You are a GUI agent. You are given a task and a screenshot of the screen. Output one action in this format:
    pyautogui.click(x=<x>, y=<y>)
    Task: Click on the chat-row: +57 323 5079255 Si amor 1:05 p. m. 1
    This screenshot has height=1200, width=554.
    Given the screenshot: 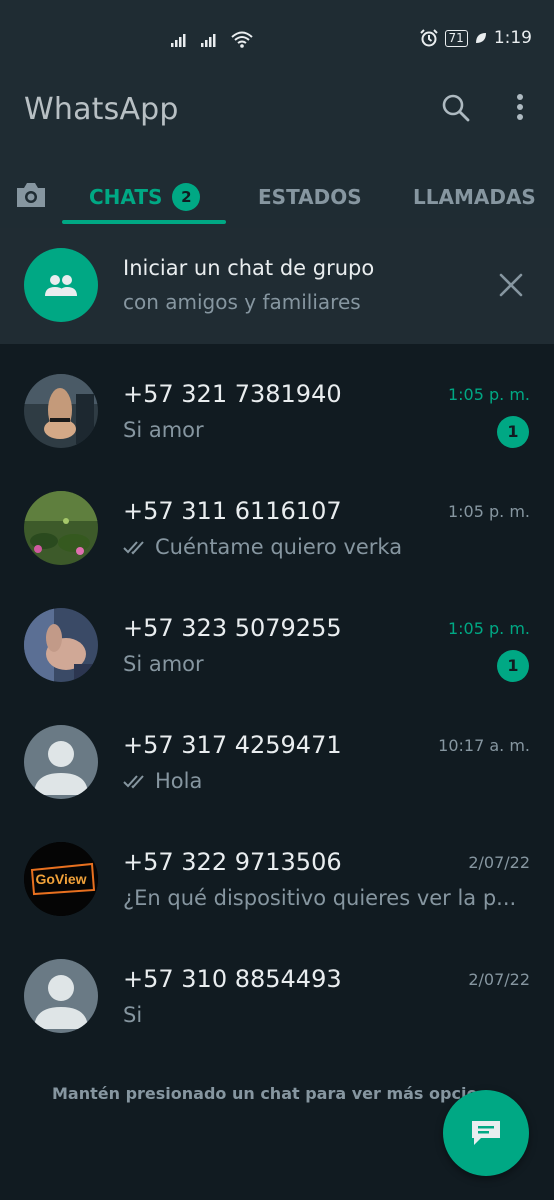 What is the action you would take?
    pyautogui.click(x=277, y=644)
    